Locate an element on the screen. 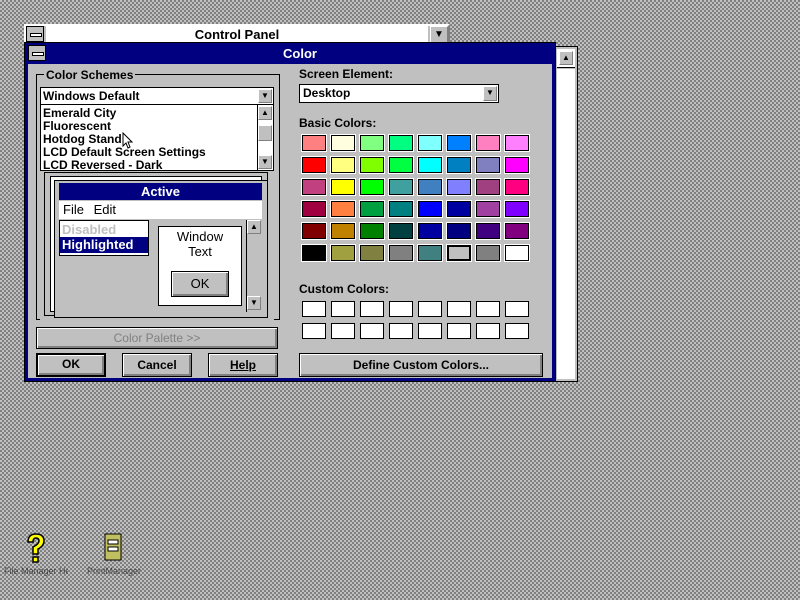  desktop-icon-help: File Manager Help is located at coordinates (36, 562).